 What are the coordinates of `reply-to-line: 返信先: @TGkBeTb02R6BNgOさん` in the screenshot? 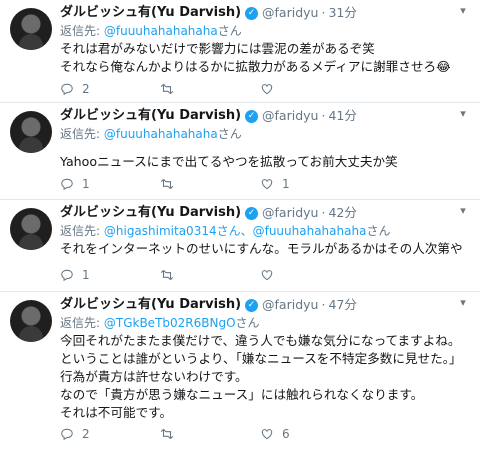 It's located at (265, 323).